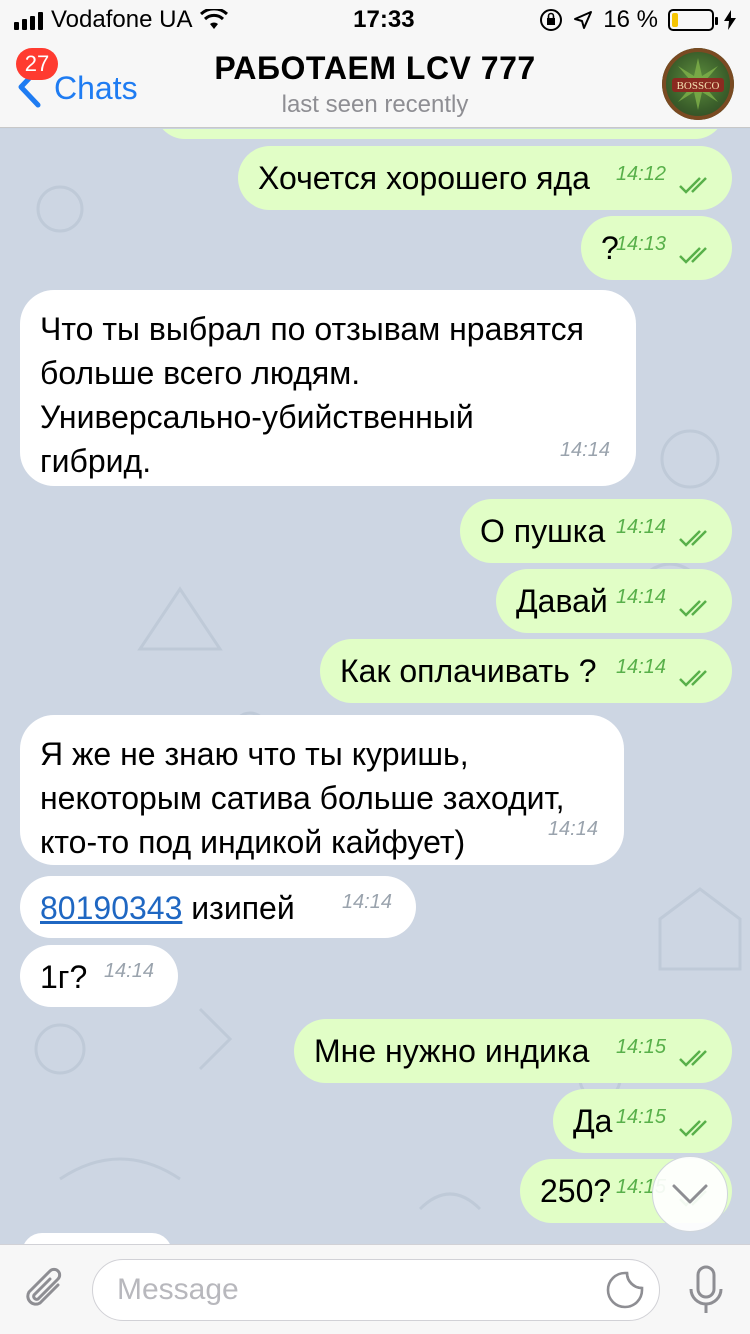  What do you see at coordinates (253, 842) in the screenshot?
I see `message-line: кто-то под индикой кайфует)` at bounding box center [253, 842].